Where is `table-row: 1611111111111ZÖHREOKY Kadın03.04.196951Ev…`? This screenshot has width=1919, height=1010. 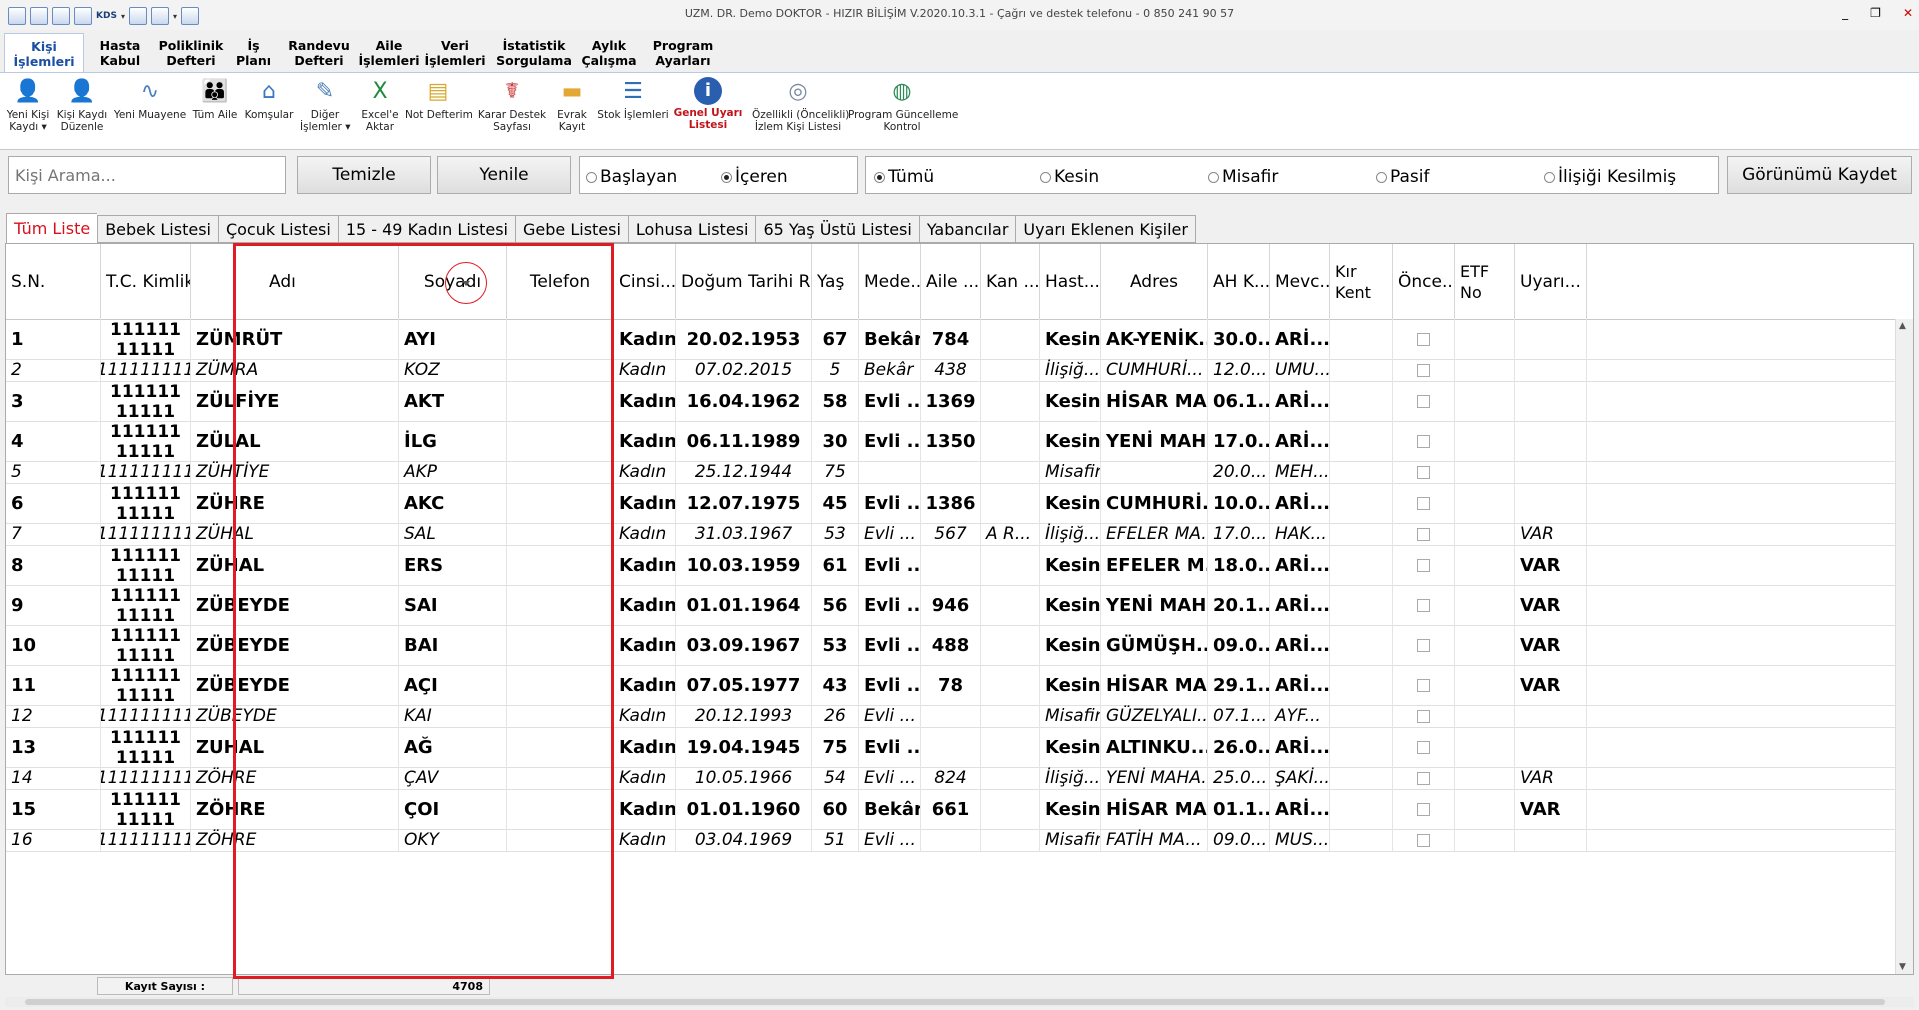
table-row: 1611111111111ZÖHREOKY Kadın03.04.196951Ev… is located at coordinates (951, 840).